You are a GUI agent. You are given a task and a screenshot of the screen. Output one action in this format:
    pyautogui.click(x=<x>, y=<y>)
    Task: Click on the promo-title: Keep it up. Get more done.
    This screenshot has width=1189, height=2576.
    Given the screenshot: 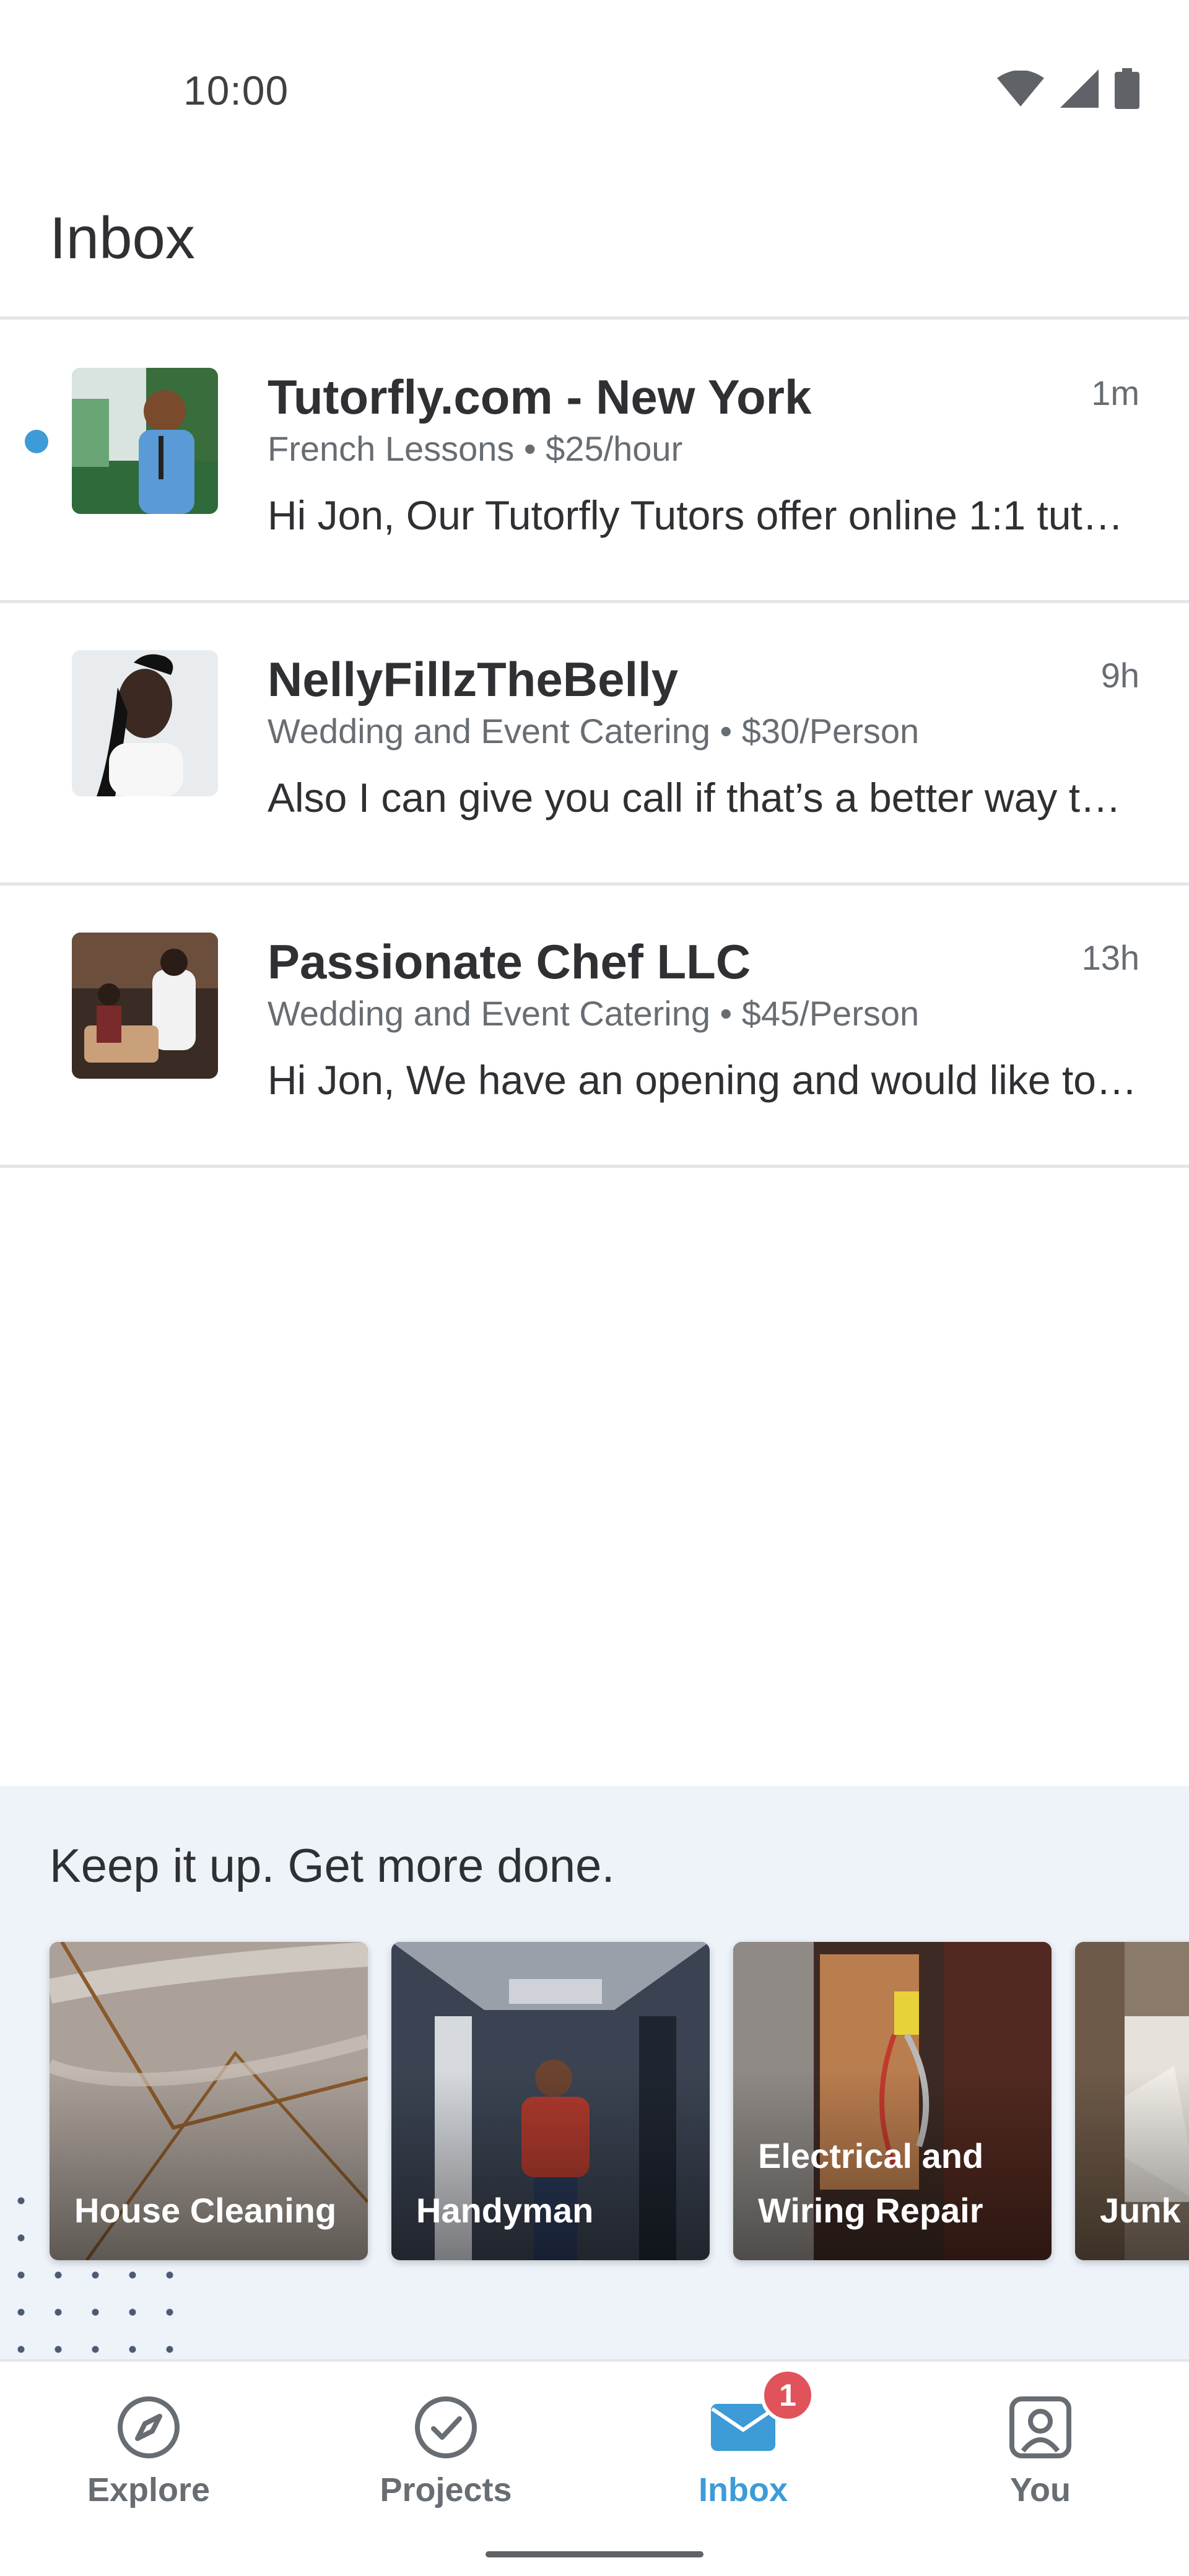 What is the action you would take?
    pyautogui.click(x=332, y=1866)
    